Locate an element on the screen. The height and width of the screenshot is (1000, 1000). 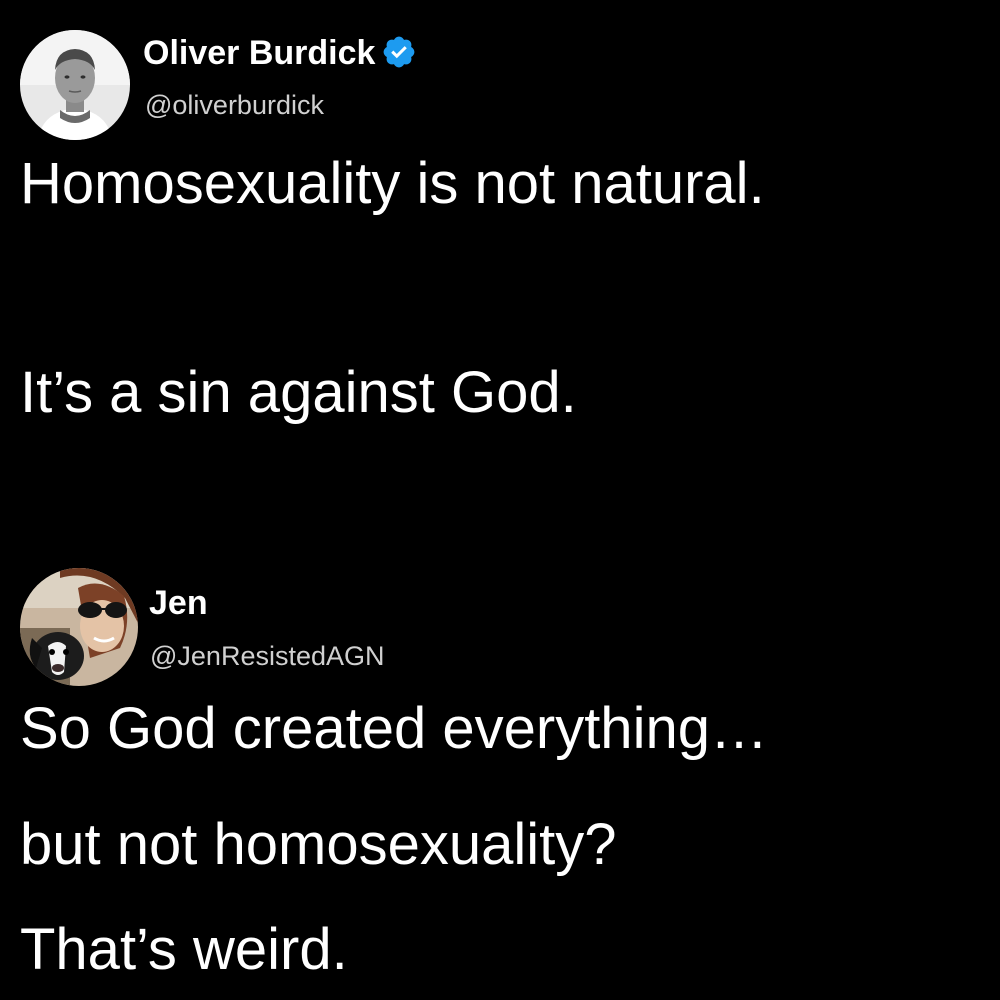
author-name-text: Oliver Burdick is located at coordinates (259, 53).